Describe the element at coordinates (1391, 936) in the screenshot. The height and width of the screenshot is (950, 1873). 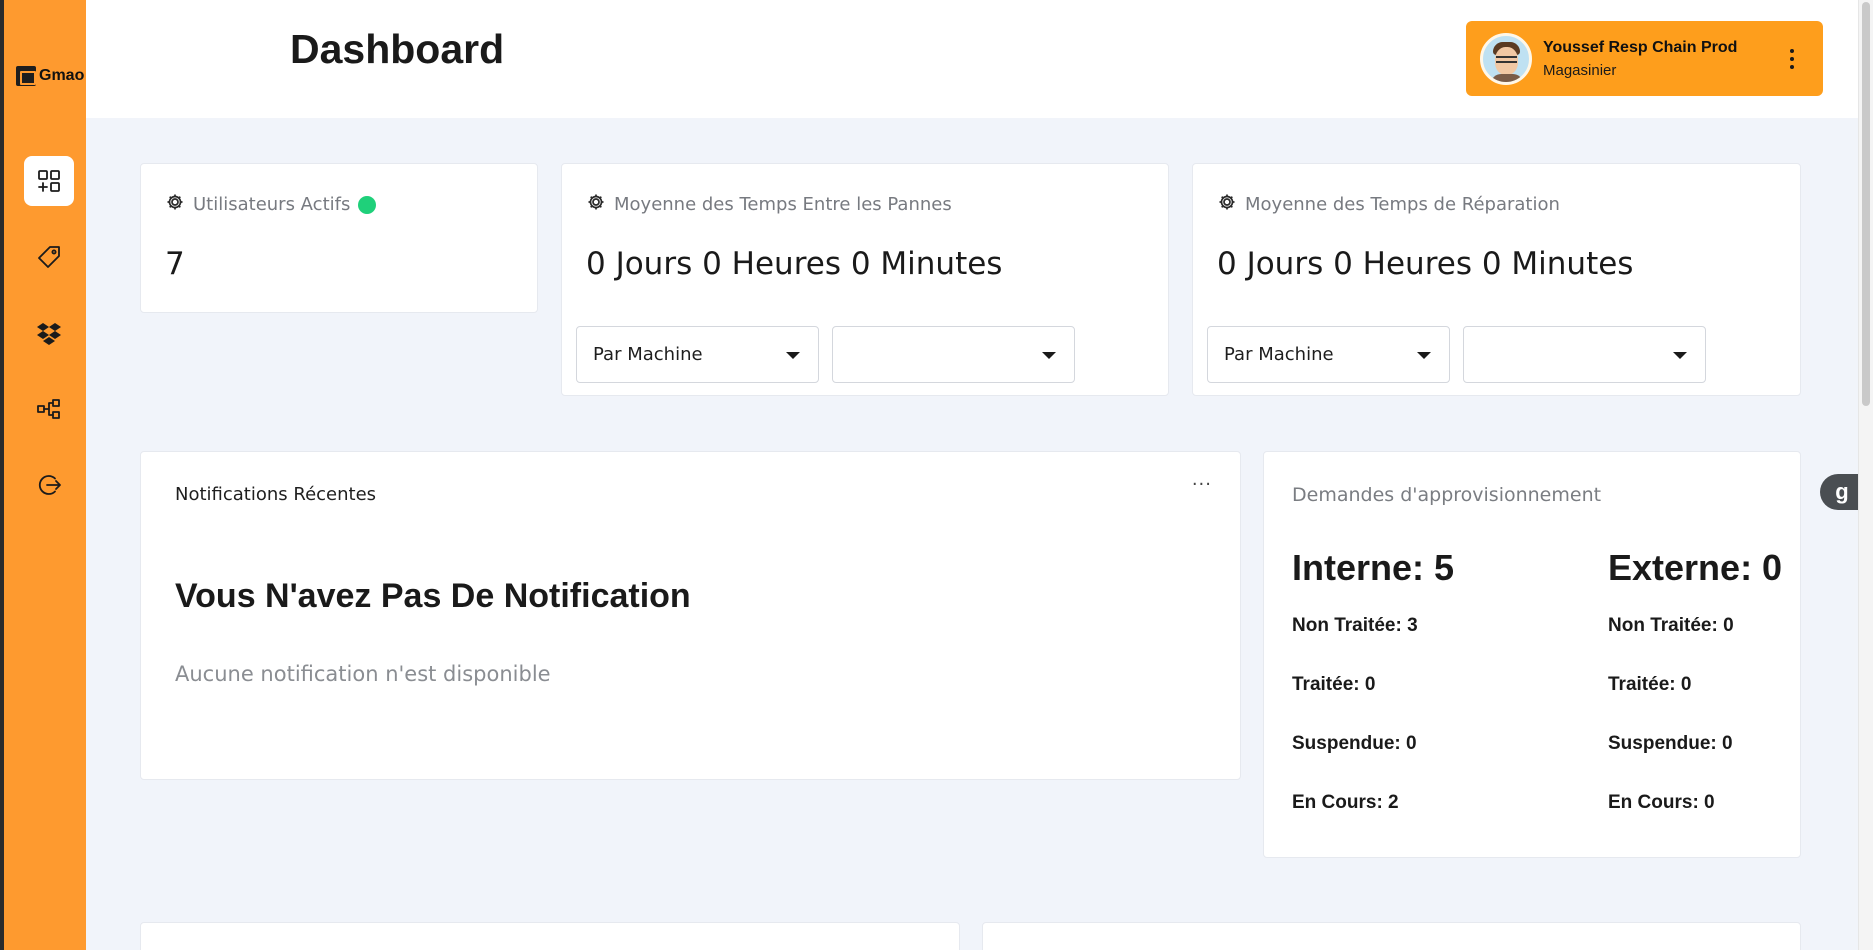
I see `bottom-right-card` at that location.